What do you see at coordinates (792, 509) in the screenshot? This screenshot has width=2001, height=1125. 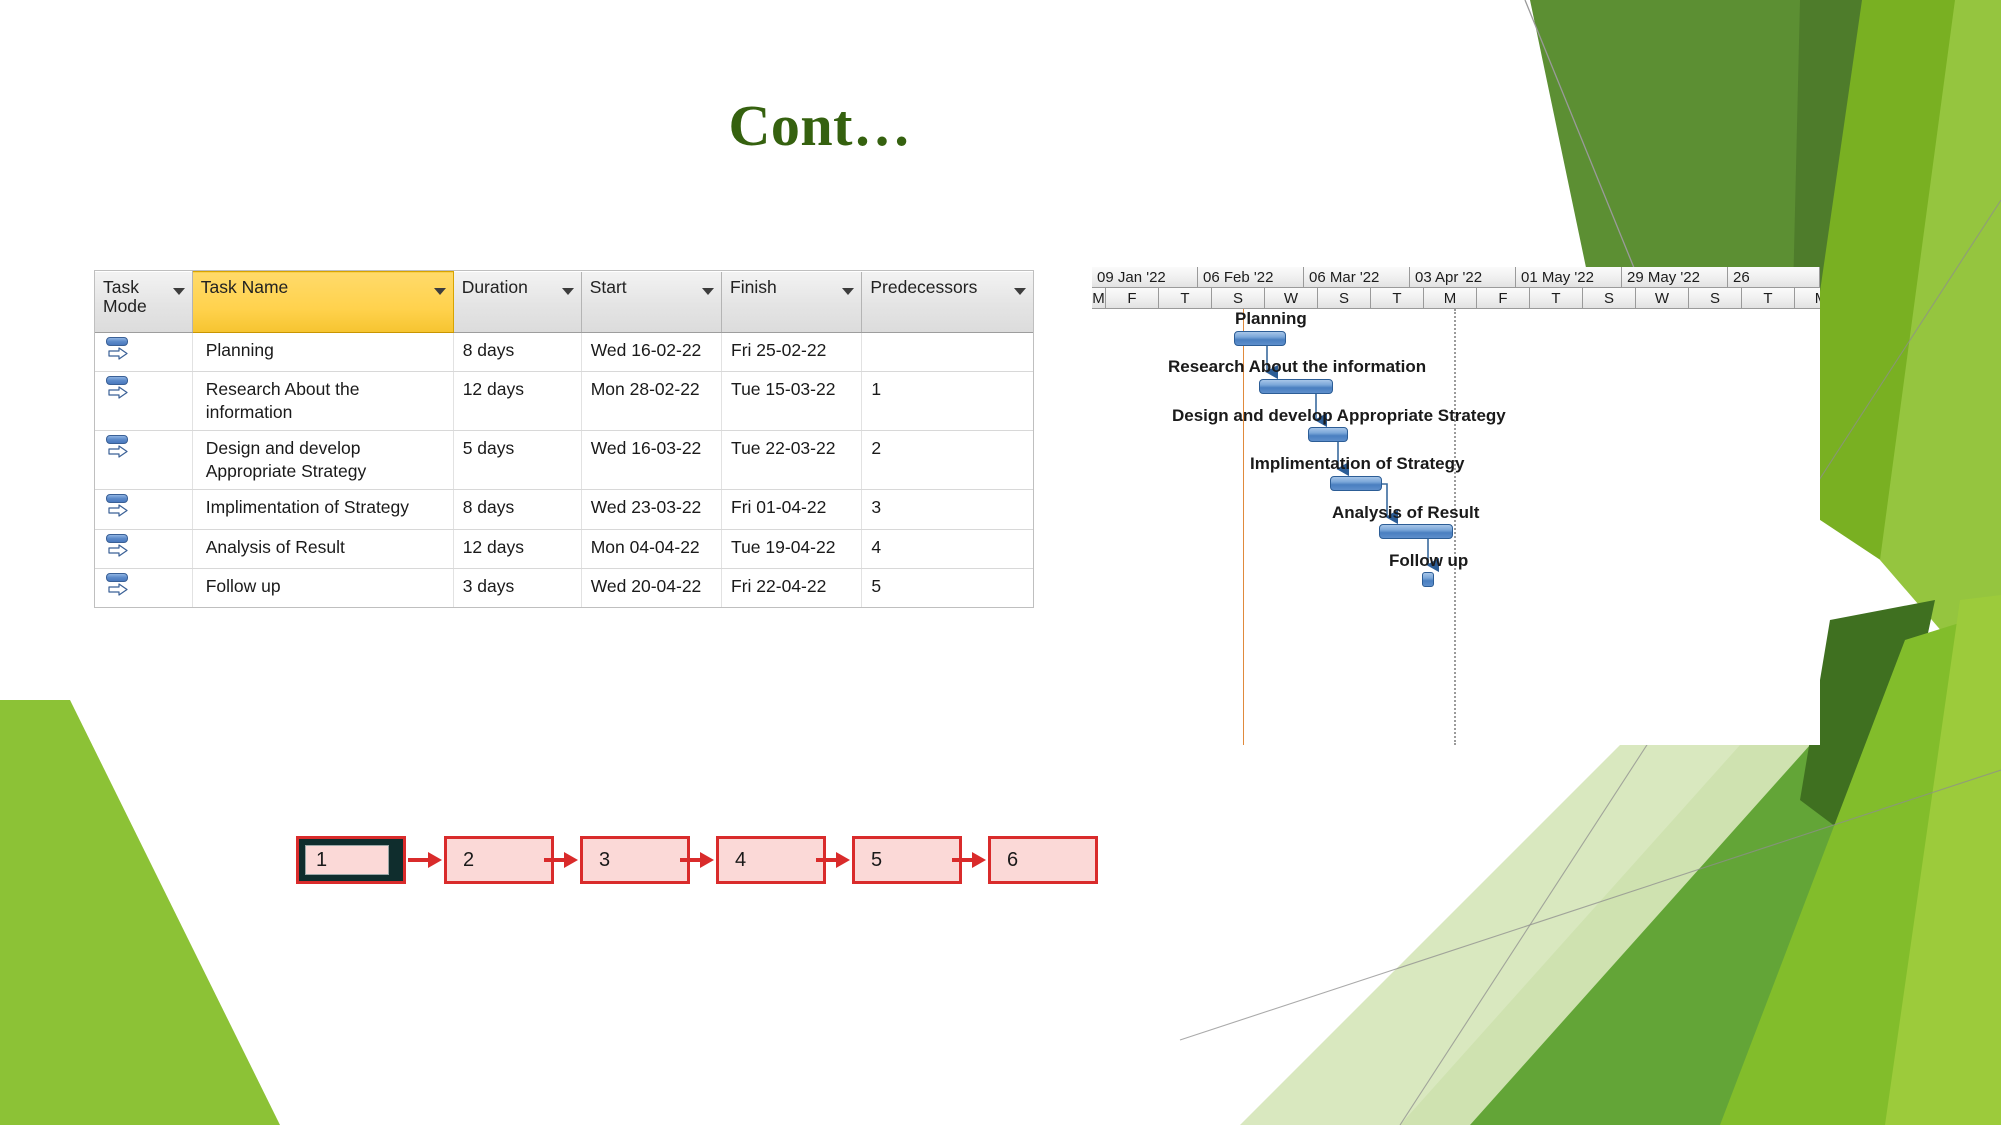 I see `cell-finish: Fri 01-04-22` at bounding box center [792, 509].